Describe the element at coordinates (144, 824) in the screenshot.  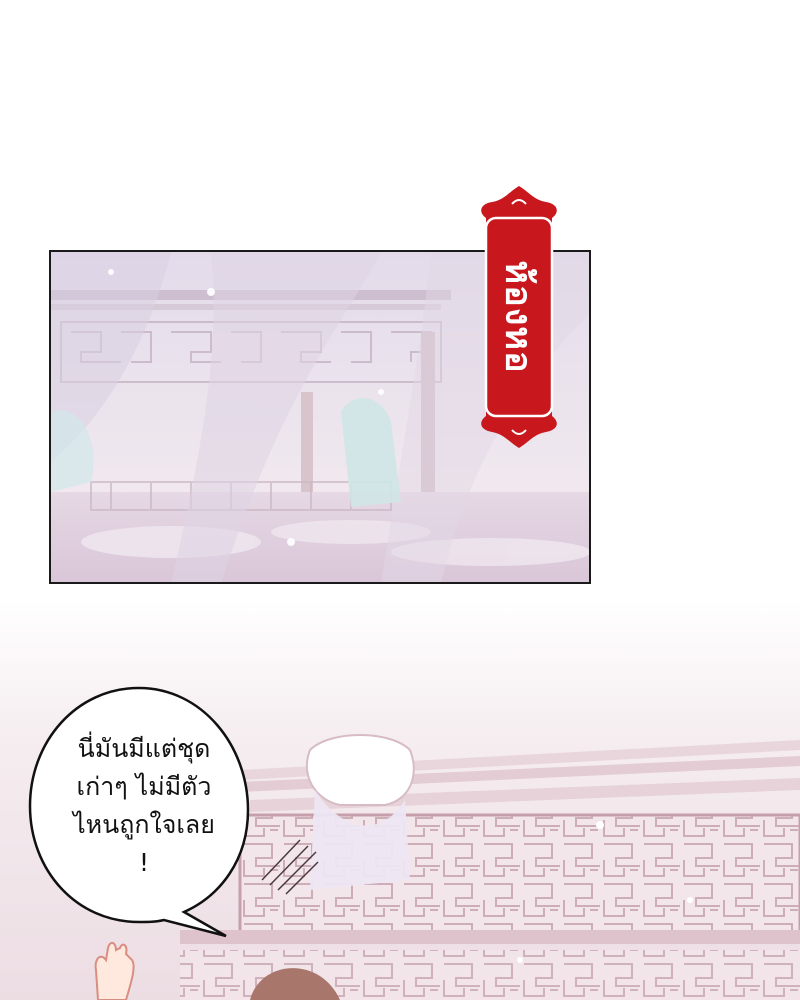
I see `speech-line: ไหนถูกใจเลย` at that location.